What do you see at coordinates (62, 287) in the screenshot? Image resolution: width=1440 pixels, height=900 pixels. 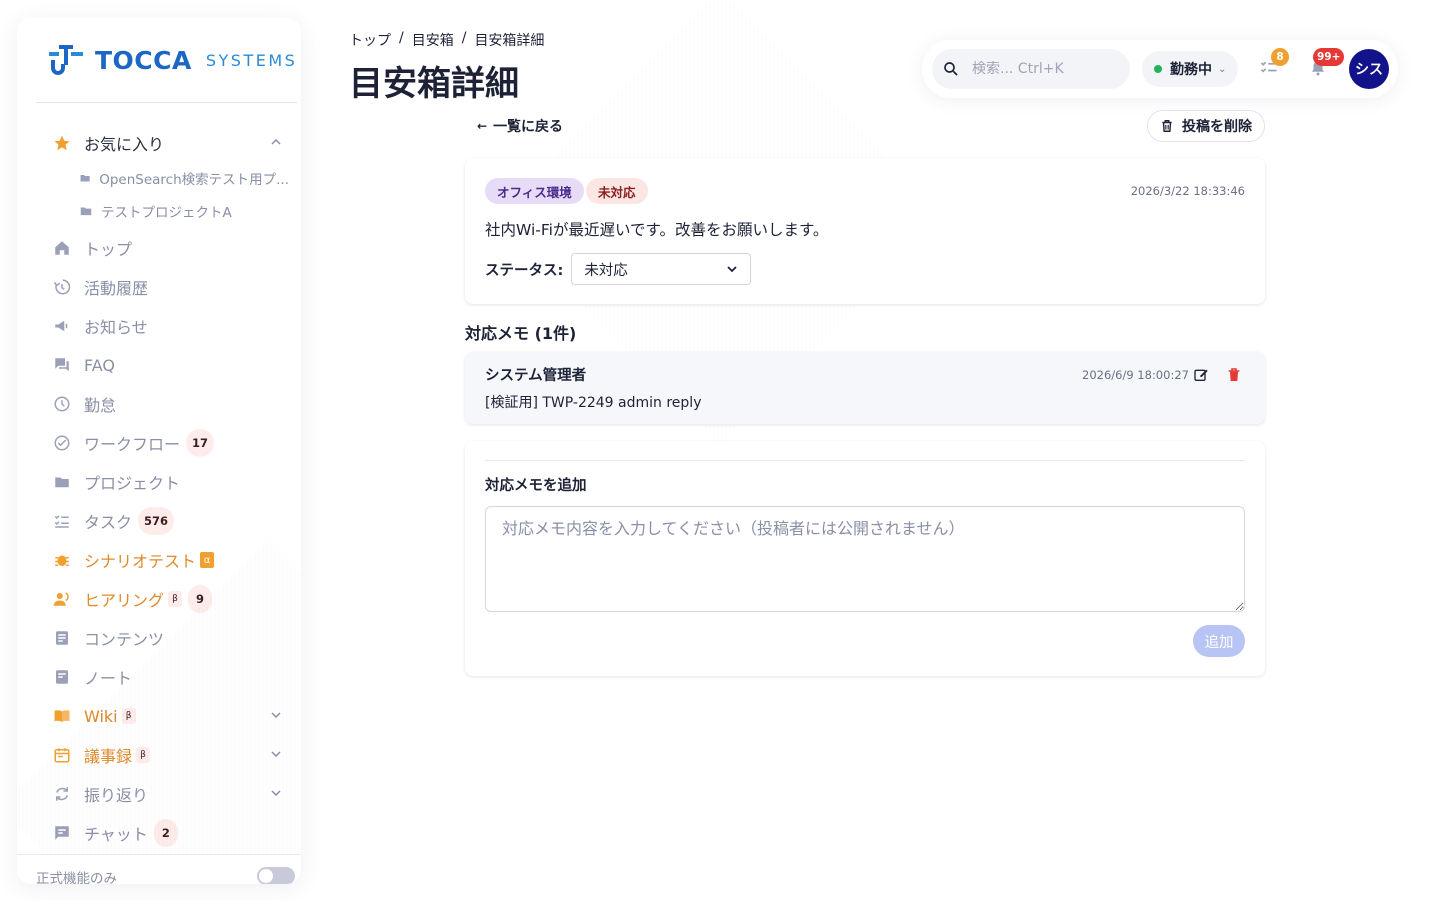 I see `history-icon` at bounding box center [62, 287].